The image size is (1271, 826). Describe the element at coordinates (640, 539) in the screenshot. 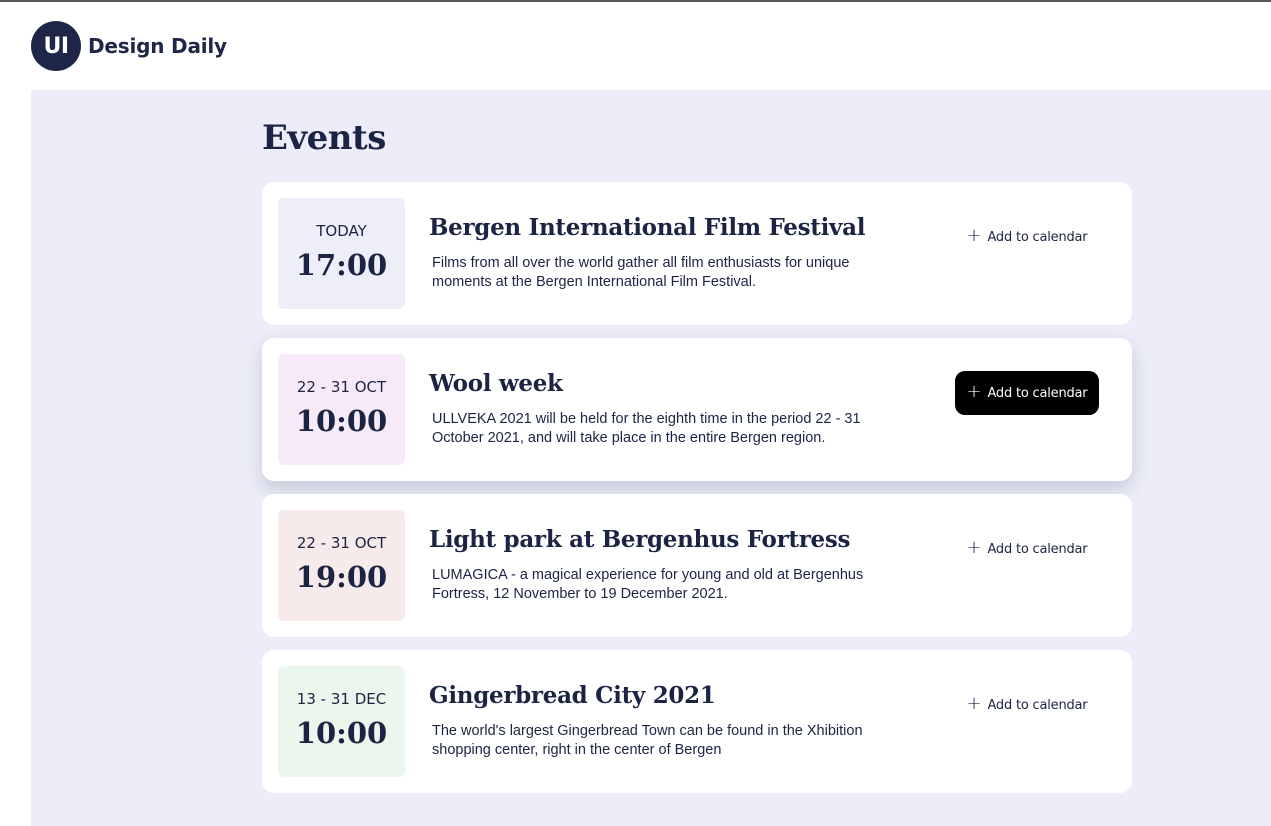

I see `event-title: Light park at Bergenhus Fortress` at that location.